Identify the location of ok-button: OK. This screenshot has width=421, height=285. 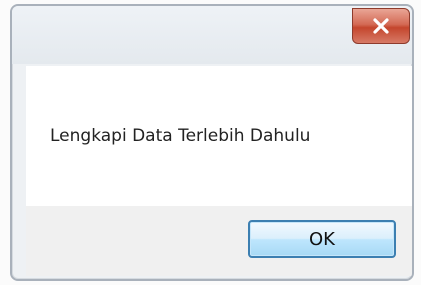
(322, 239).